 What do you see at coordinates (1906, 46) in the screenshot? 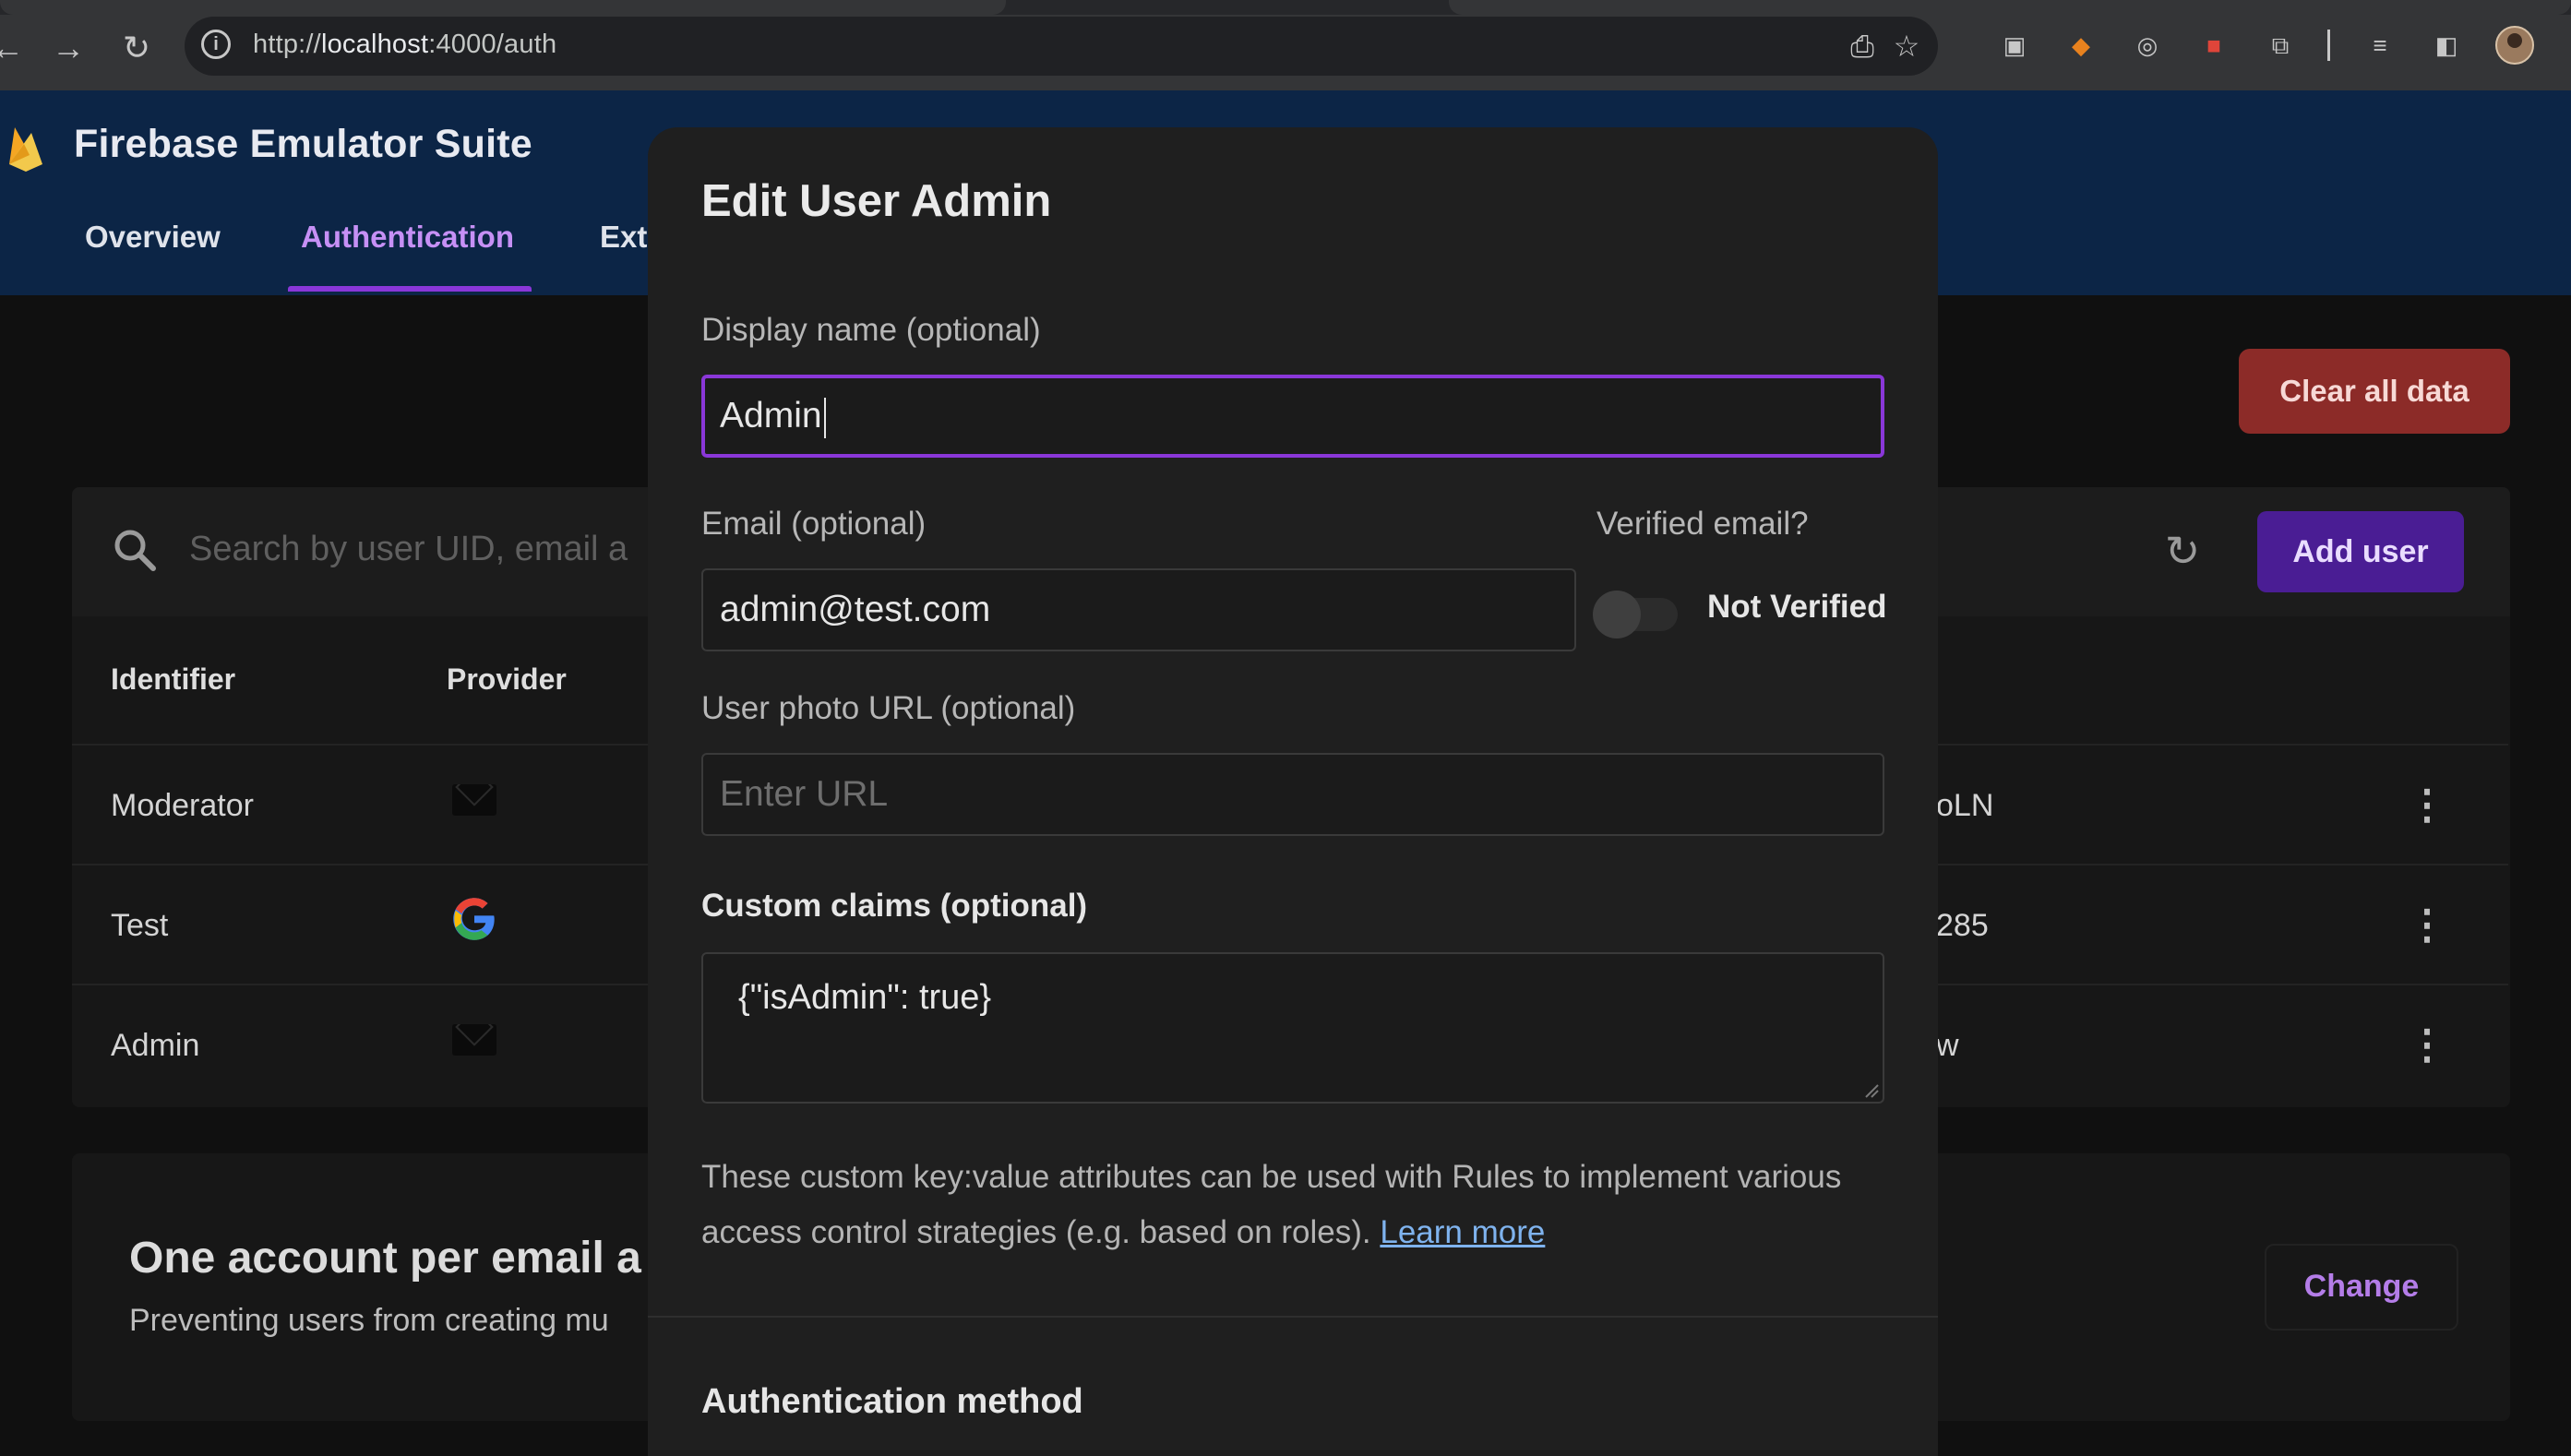
I see `bookmark-star-icon: ☆` at bounding box center [1906, 46].